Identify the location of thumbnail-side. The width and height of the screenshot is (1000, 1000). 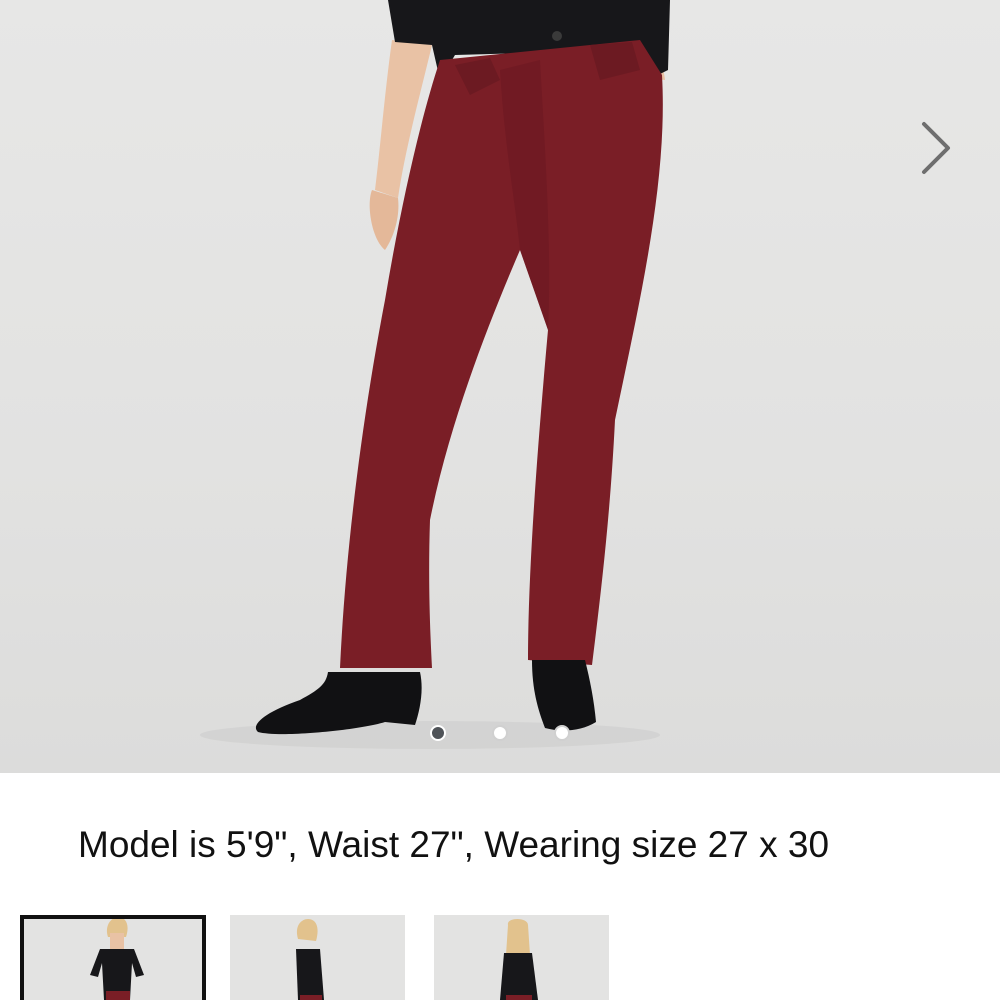
(317, 957).